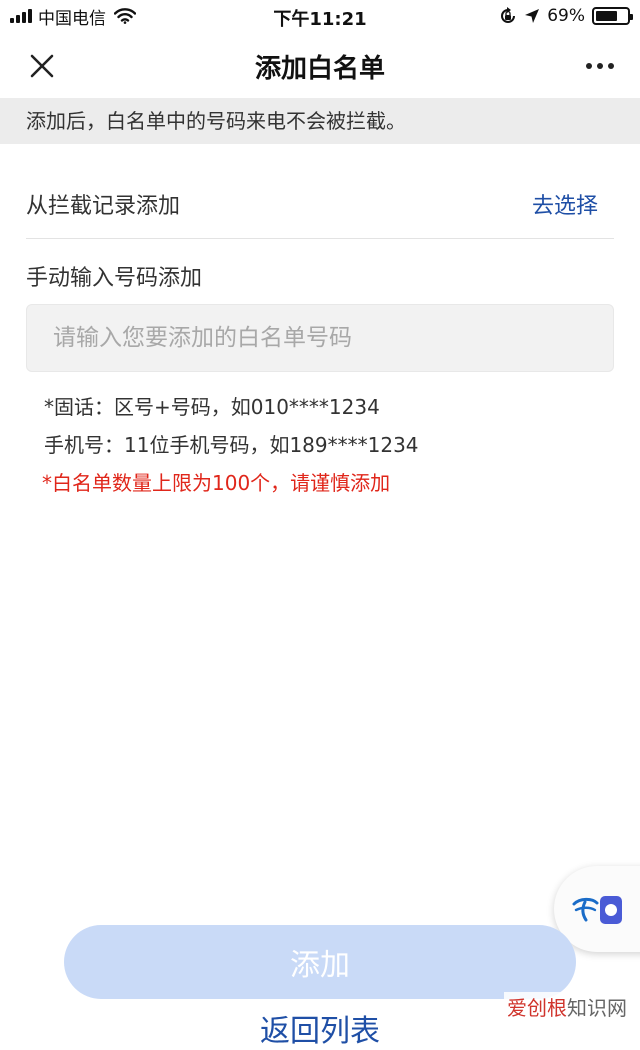  What do you see at coordinates (585, 909) in the screenshot?
I see `china-telecom-logo-icon` at bounding box center [585, 909].